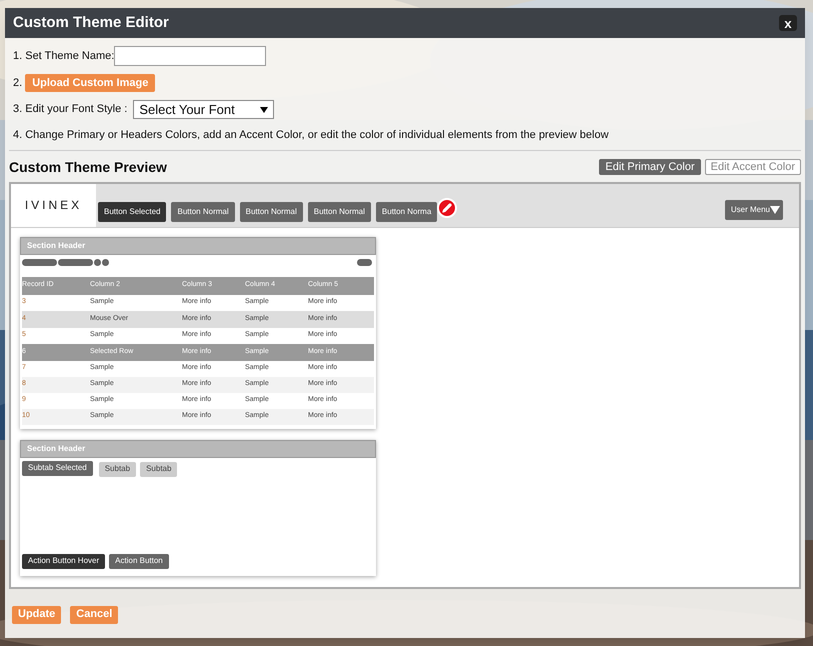 The image size is (813, 646). What do you see at coordinates (407, 212) in the screenshot?
I see `nav-button: Button Norma` at bounding box center [407, 212].